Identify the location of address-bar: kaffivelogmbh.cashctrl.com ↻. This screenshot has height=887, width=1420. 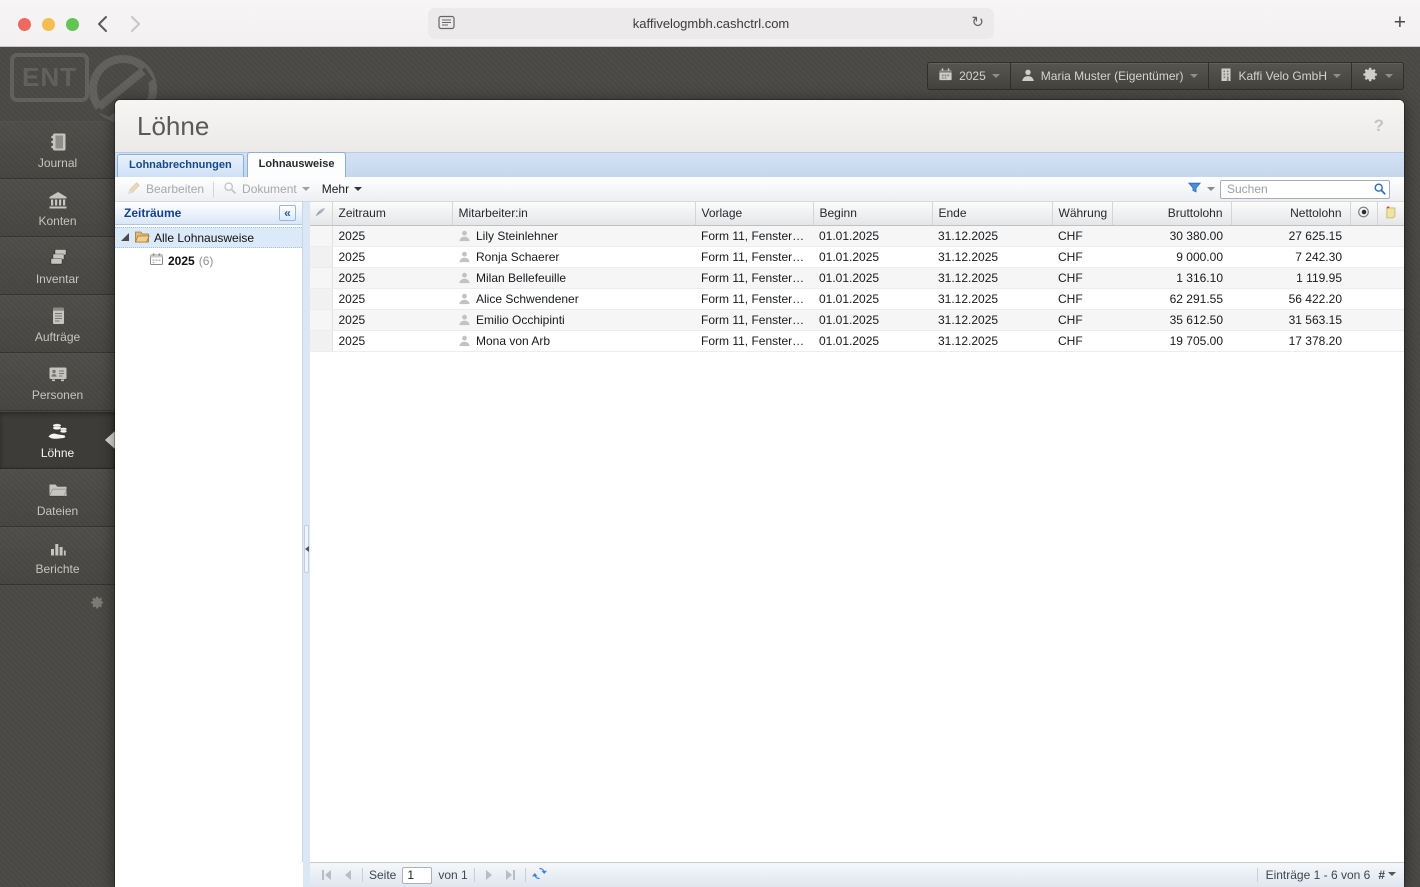
(711, 23).